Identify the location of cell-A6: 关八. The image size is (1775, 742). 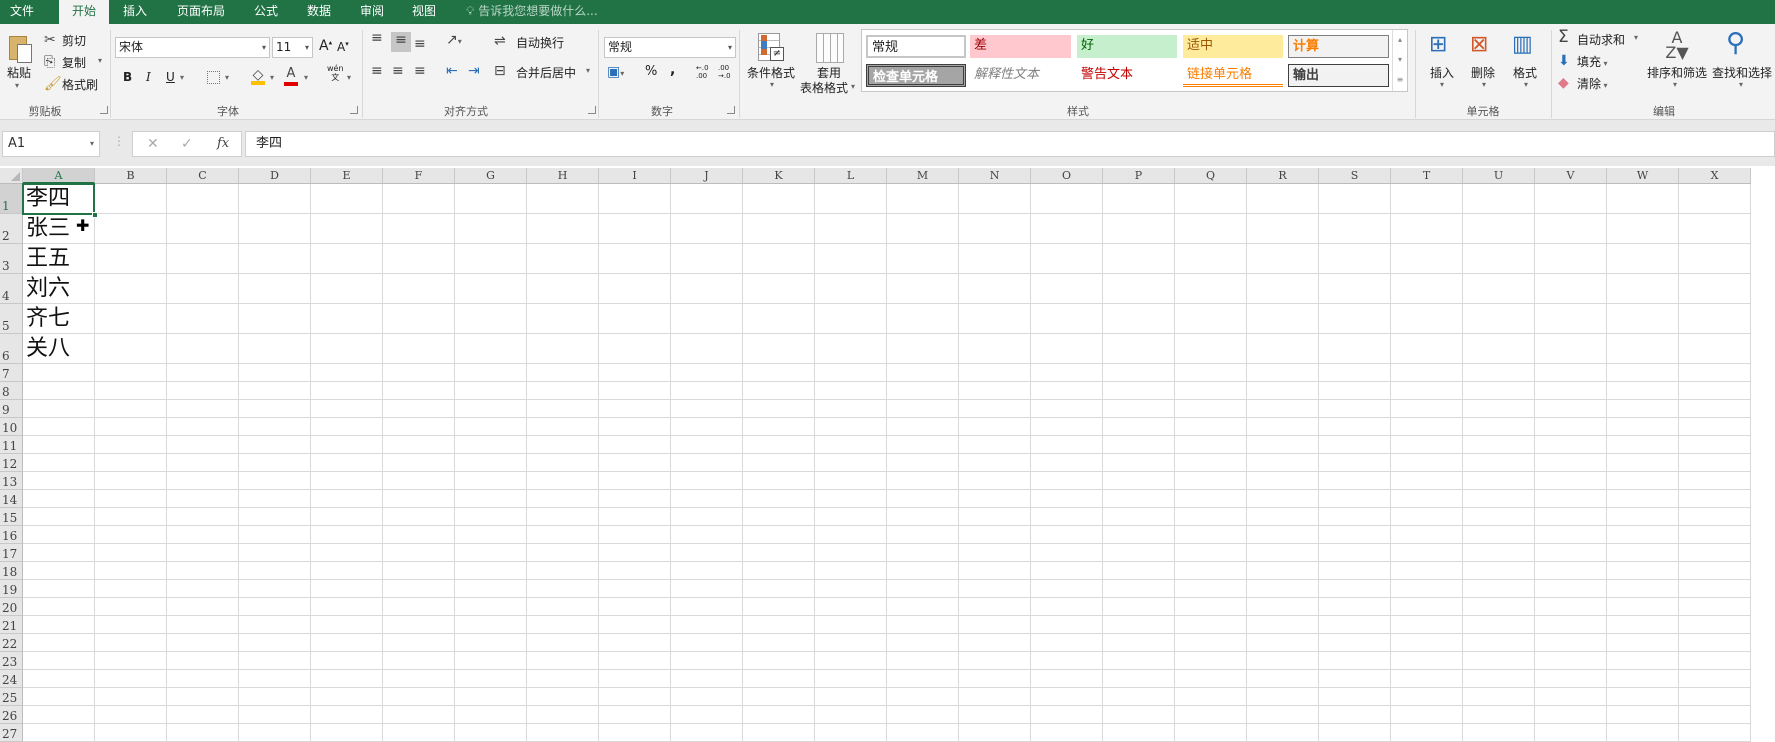
(59, 349).